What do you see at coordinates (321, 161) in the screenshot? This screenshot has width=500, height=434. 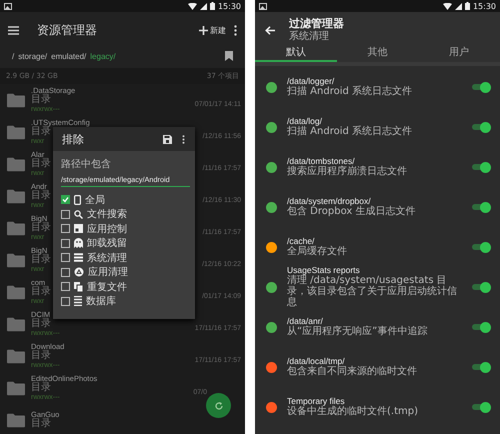 I see `filter-path: /data/tombstones/` at bounding box center [321, 161].